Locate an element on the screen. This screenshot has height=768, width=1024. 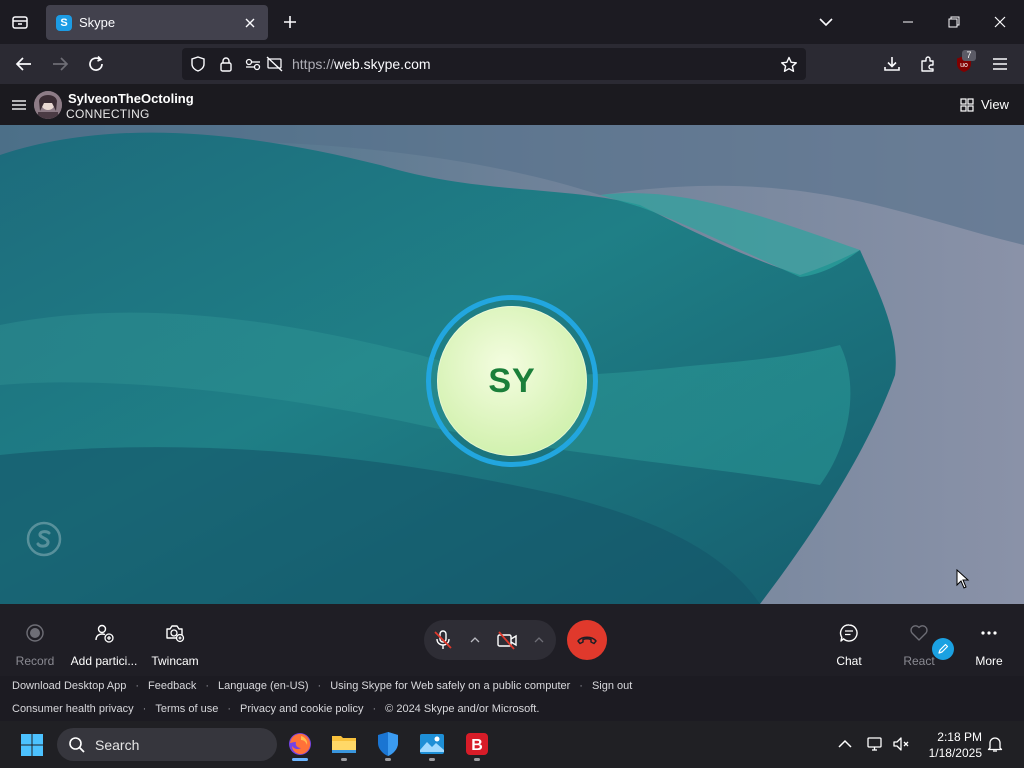
photos-indicator is located at coordinates (432, 759).